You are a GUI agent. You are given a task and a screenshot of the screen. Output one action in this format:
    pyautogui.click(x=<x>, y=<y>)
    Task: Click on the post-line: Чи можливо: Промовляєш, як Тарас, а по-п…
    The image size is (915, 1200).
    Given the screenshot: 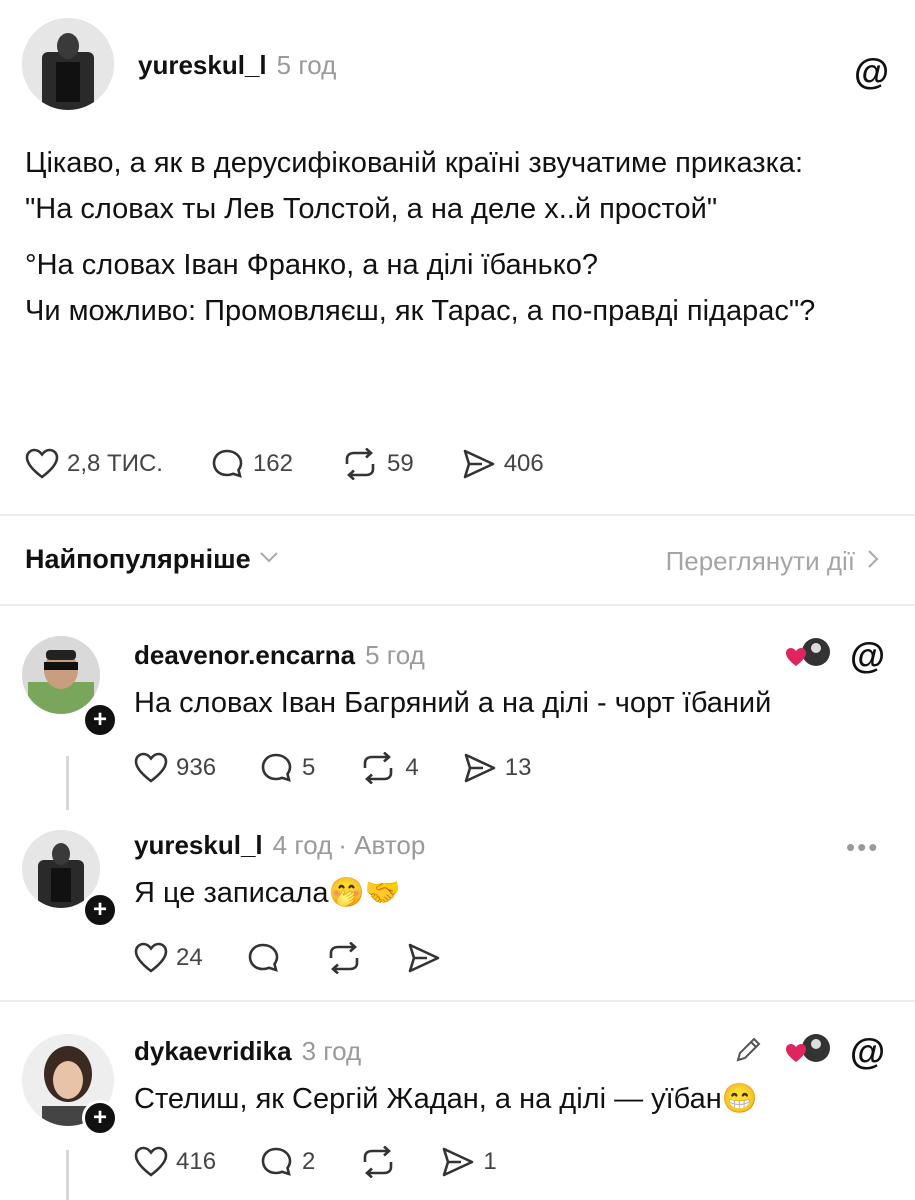 What is the action you would take?
    pyautogui.click(x=420, y=311)
    